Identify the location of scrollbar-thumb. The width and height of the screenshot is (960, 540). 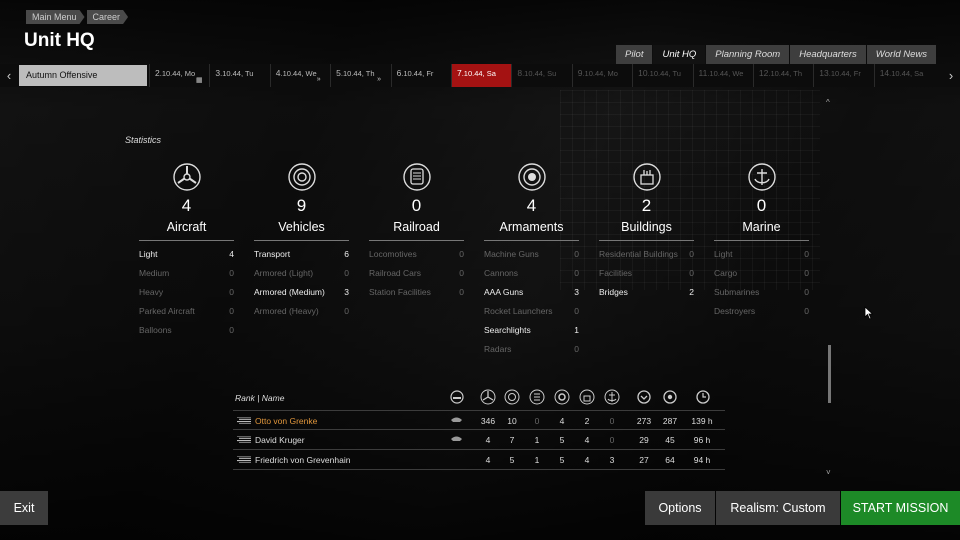
(829, 374).